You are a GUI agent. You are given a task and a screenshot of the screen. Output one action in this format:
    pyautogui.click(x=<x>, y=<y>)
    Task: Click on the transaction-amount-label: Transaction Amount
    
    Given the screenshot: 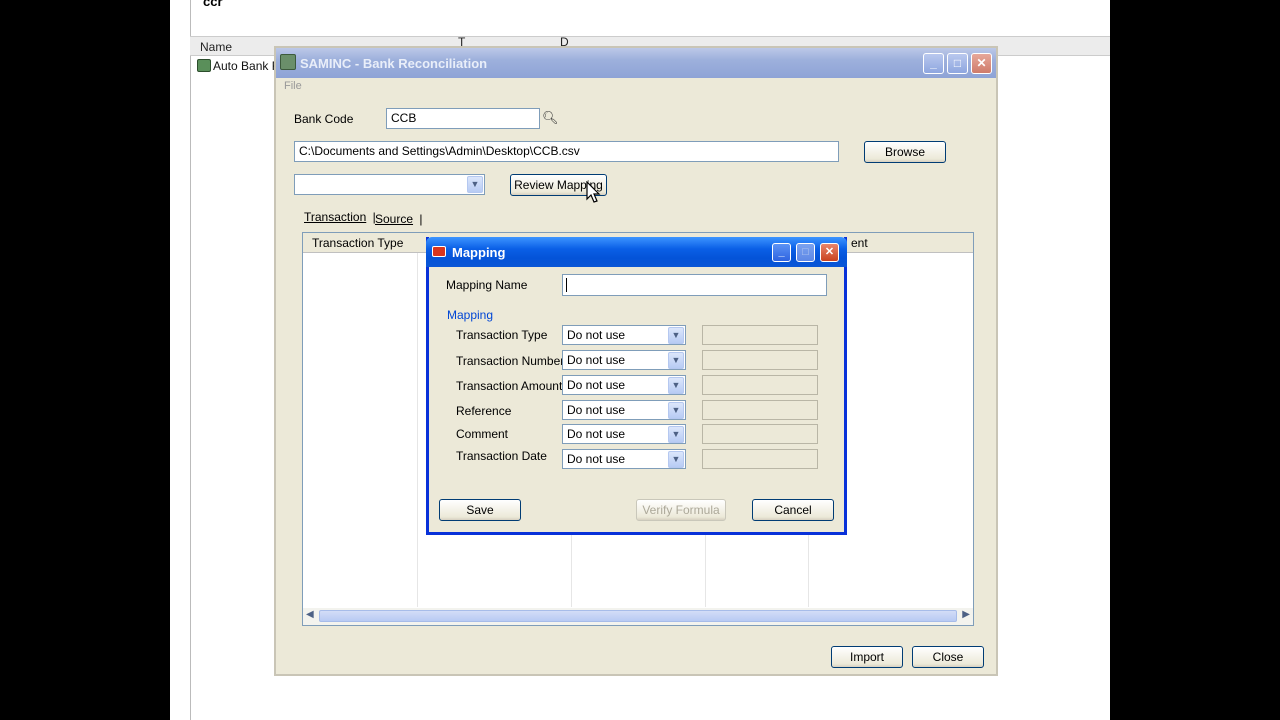 What is the action you would take?
    pyautogui.click(x=509, y=386)
    